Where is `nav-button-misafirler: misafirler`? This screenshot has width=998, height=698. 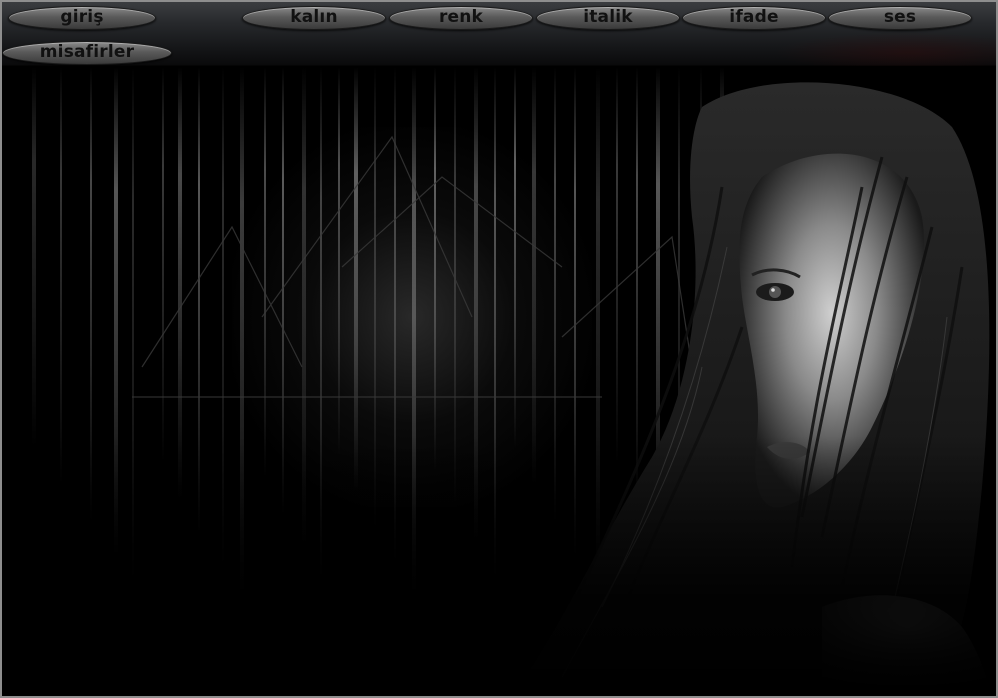 nav-button-misafirler: misafirler is located at coordinates (87, 53).